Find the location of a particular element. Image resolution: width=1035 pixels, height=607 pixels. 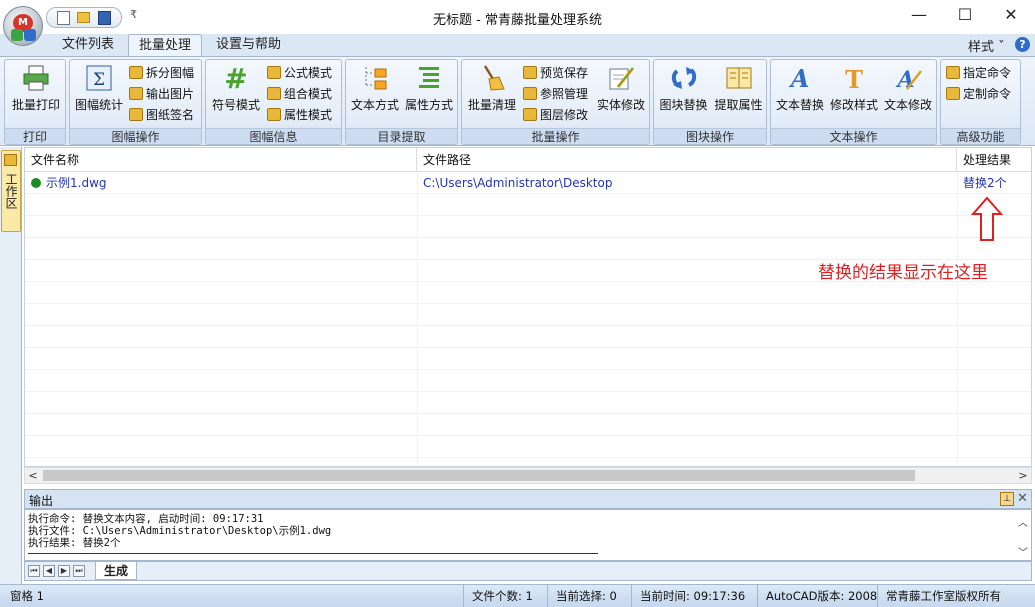

pin-icon: ⊥ is located at coordinates (1007, 499).